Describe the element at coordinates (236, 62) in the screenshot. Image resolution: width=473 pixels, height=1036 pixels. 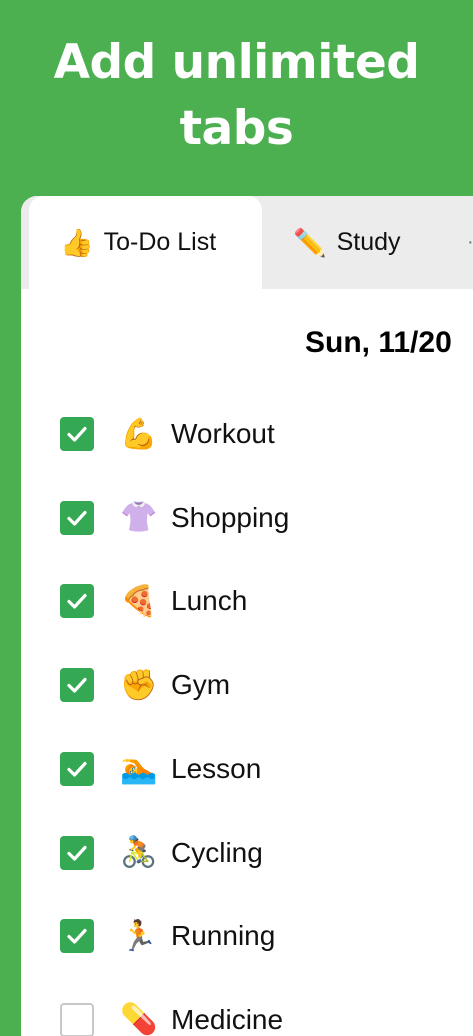
I see `promo-line-1: Add unlimited` at that location.